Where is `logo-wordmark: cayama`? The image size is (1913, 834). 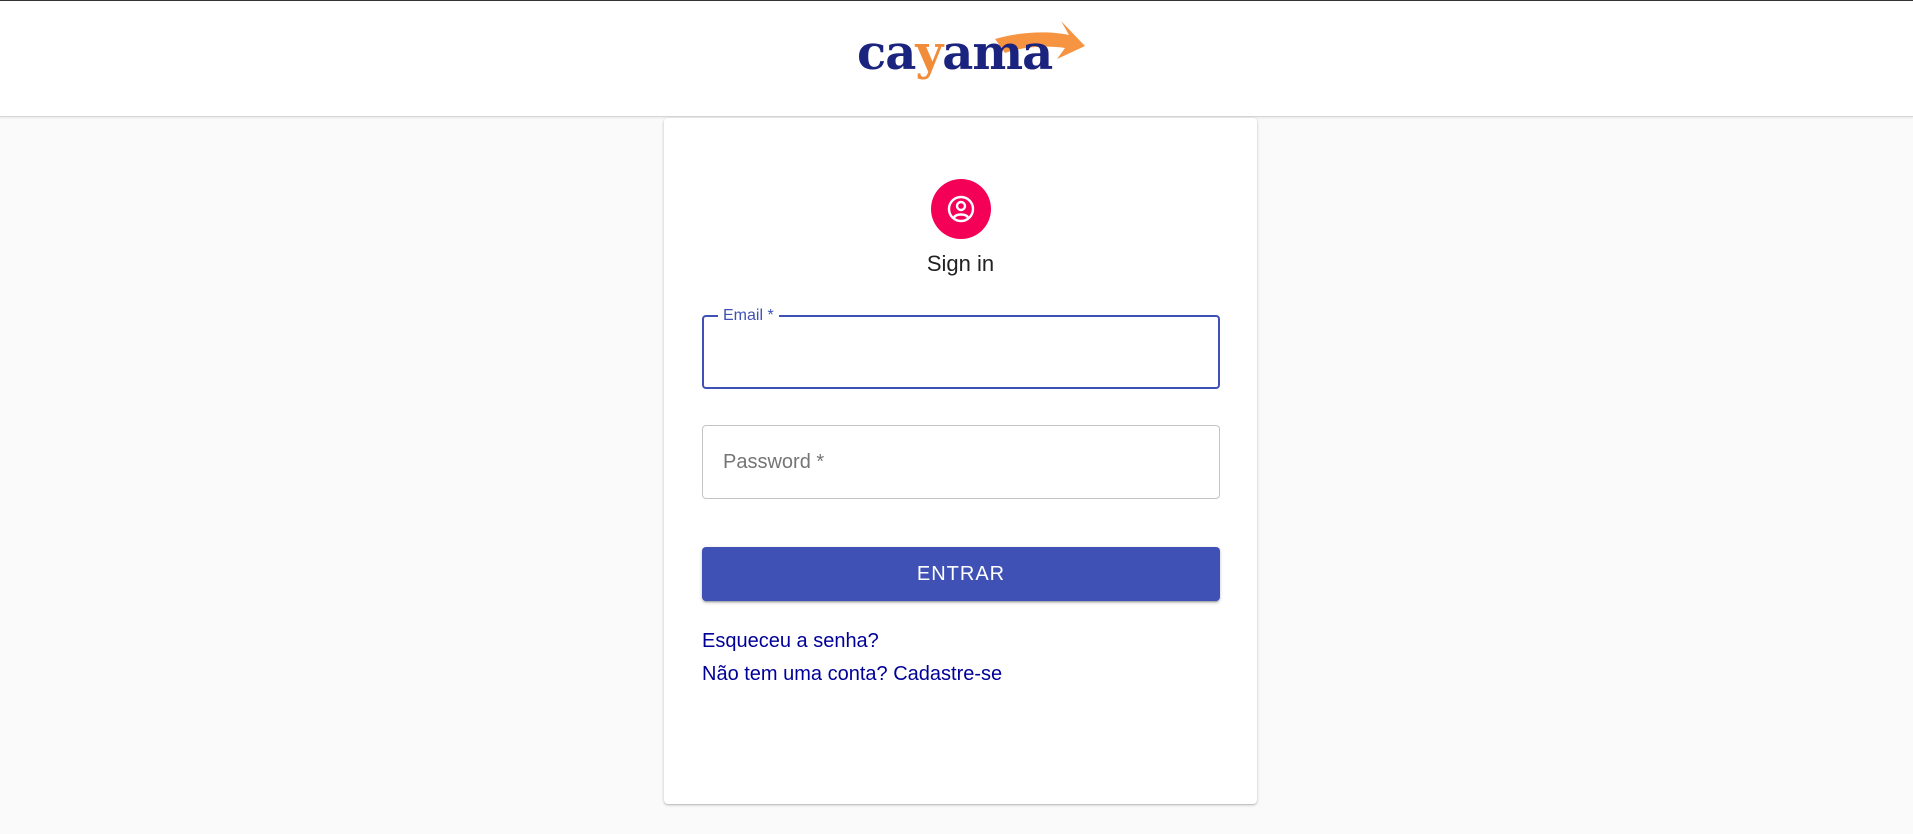 logo-wordmark: cayama is located at coordinates (955, 53).